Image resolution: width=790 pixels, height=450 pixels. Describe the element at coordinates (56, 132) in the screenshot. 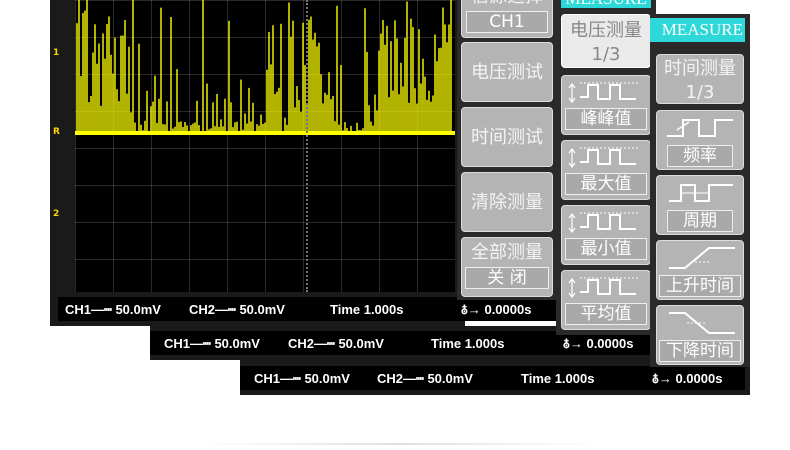

I see `ref-marker: R` at that location.